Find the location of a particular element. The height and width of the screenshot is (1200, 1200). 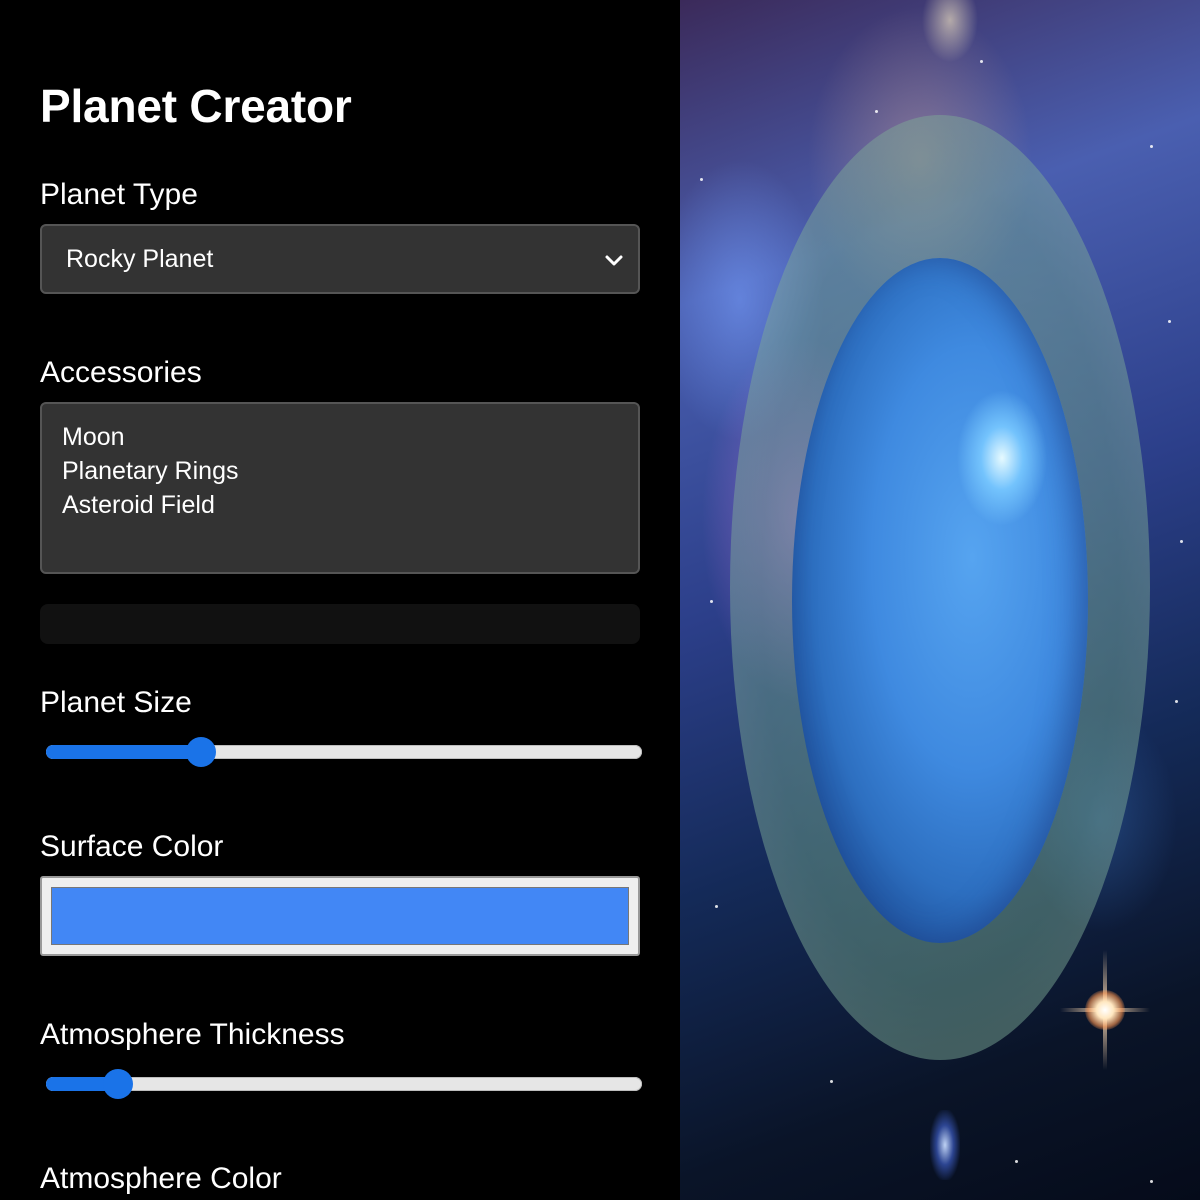

atmosphere-thickness-label: Atmosphere Thickness is located at coordinates (192, 1034).